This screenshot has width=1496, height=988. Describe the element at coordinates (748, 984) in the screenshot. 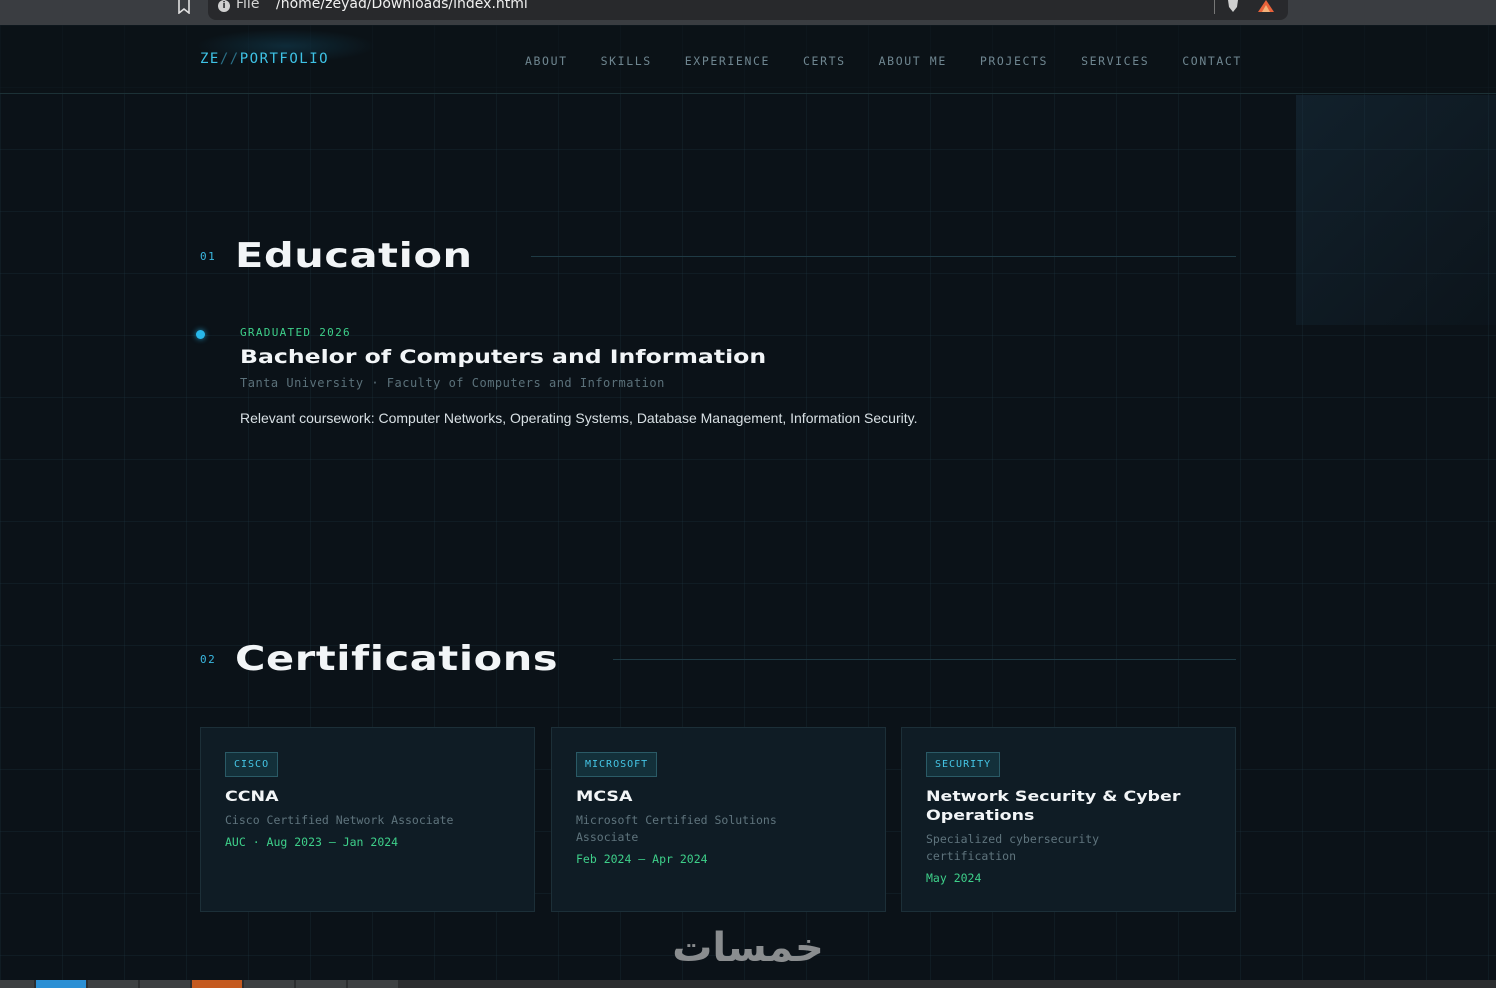

I see `os-taskbar` at that location.